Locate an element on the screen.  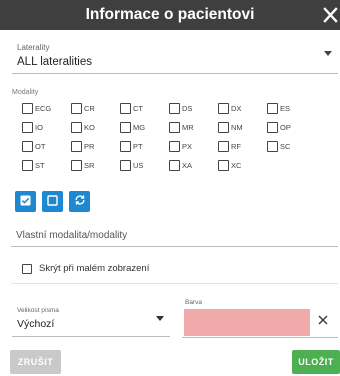
modality-label-text: PT is located at coordinates (138, 146).